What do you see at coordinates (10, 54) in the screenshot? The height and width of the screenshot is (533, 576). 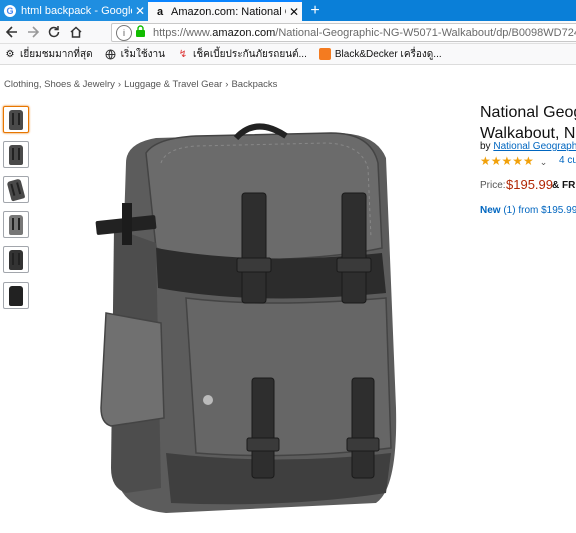 I see `gear-icon: ⚙` at bounding box center [10, 54].